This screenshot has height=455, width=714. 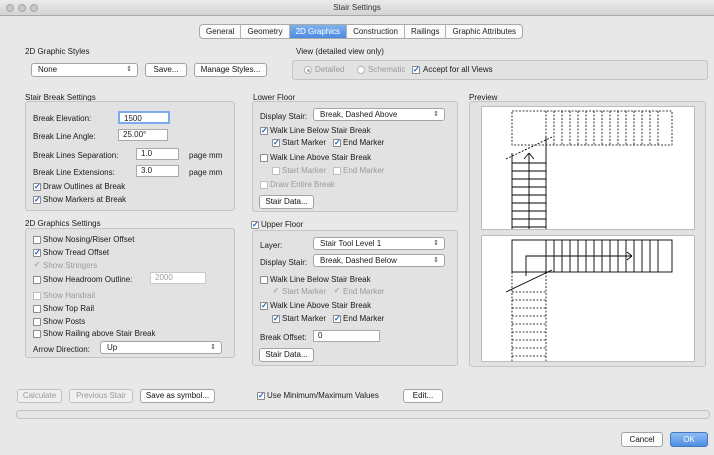 What do you see at coordinates (416, 70) in the screenshot?
I see `accept-all-views-checkbox: ✓` at bounding box center [416, 70].